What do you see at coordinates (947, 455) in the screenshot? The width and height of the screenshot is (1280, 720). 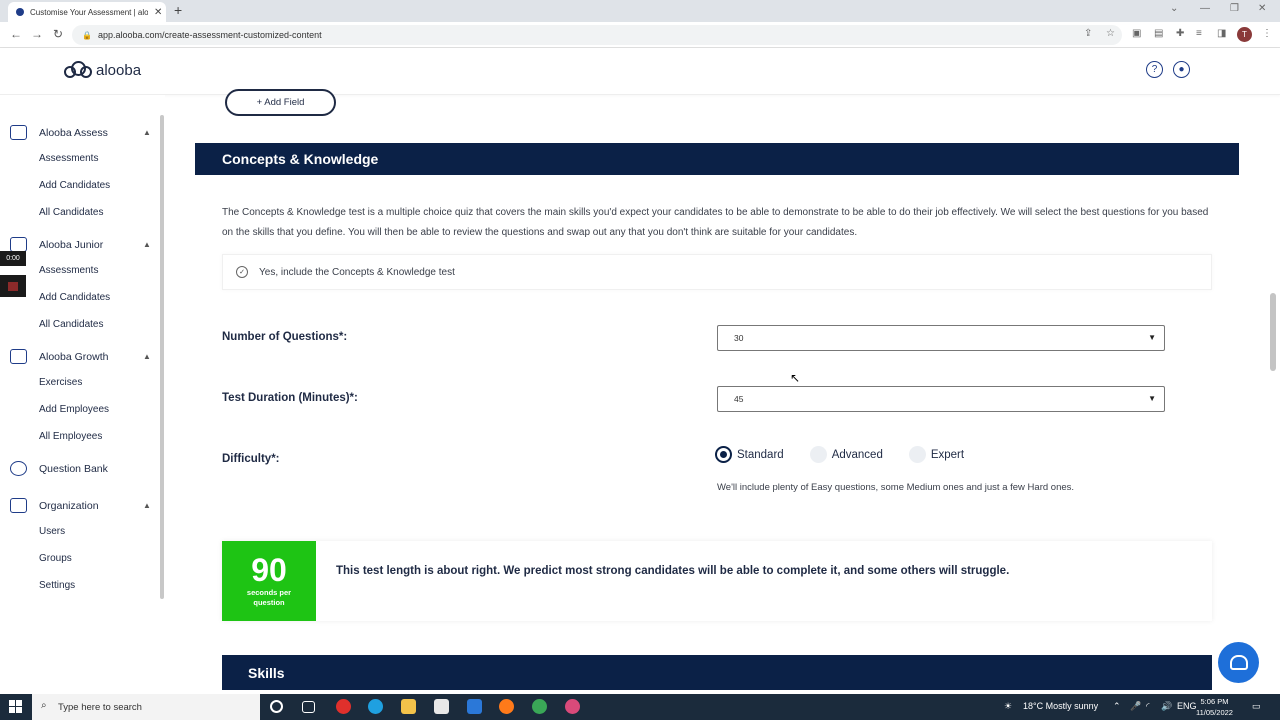 I see `radio-label-expert: Expert` at bounding box center [947, 455].